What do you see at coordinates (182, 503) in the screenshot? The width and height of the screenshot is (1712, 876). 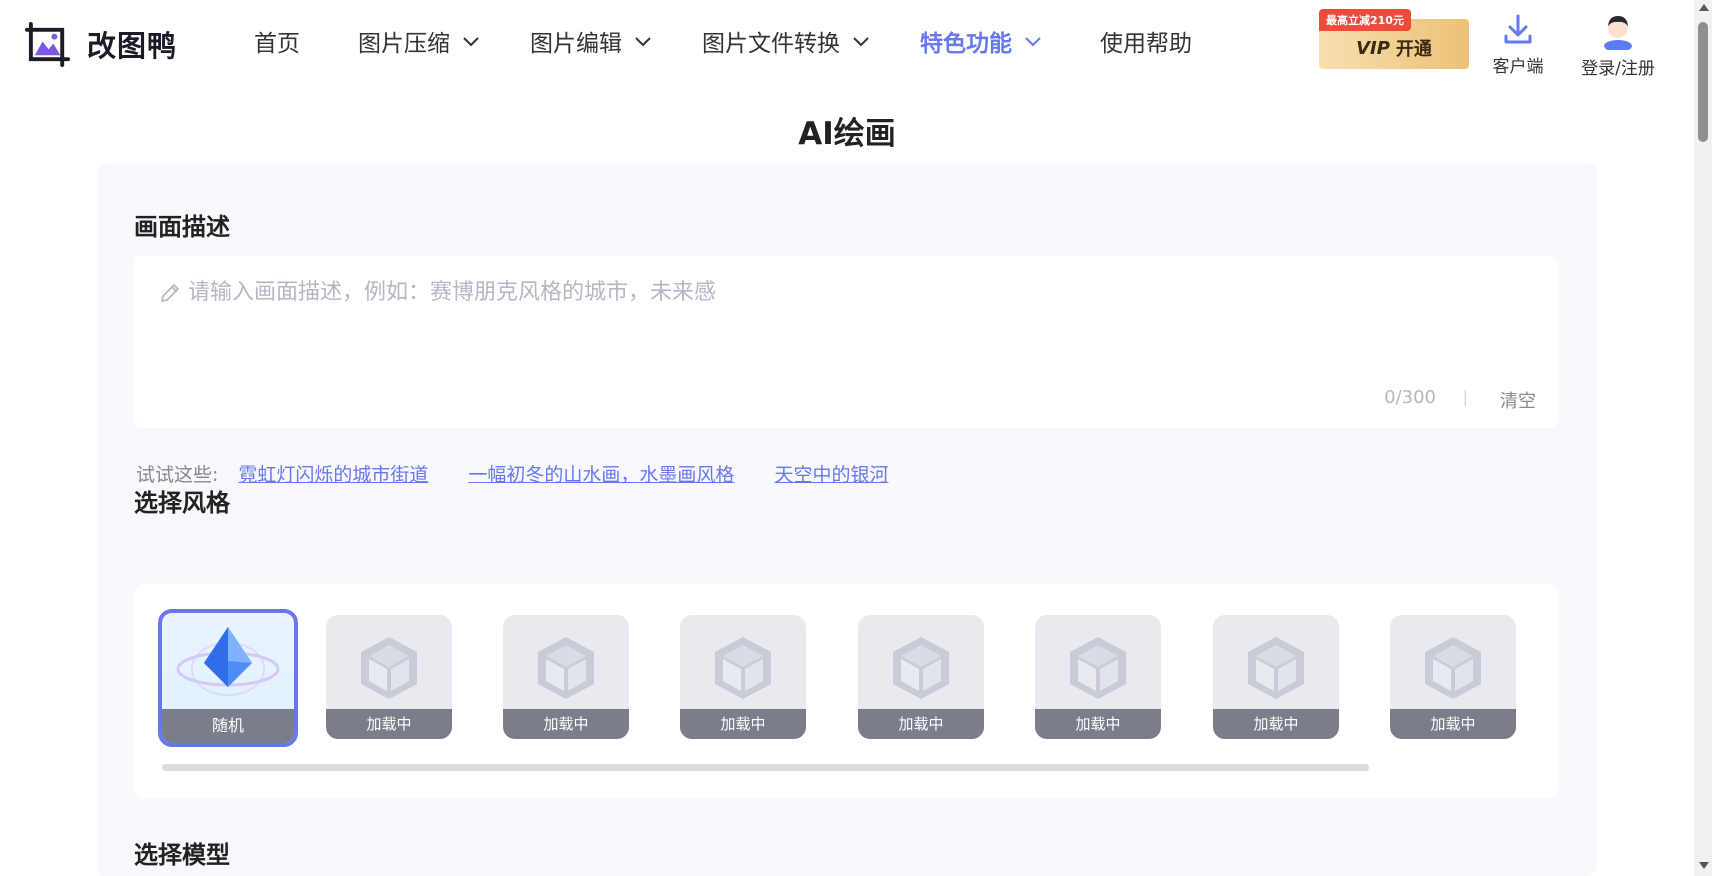 I see `style-section-title: 选择风格` at bounding box center [182, 503].